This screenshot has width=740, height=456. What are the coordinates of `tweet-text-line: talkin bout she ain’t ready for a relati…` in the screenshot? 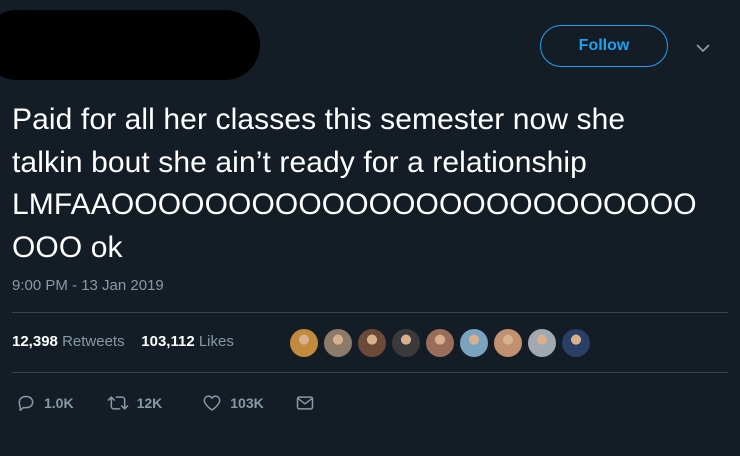 It's located at (299, 162).